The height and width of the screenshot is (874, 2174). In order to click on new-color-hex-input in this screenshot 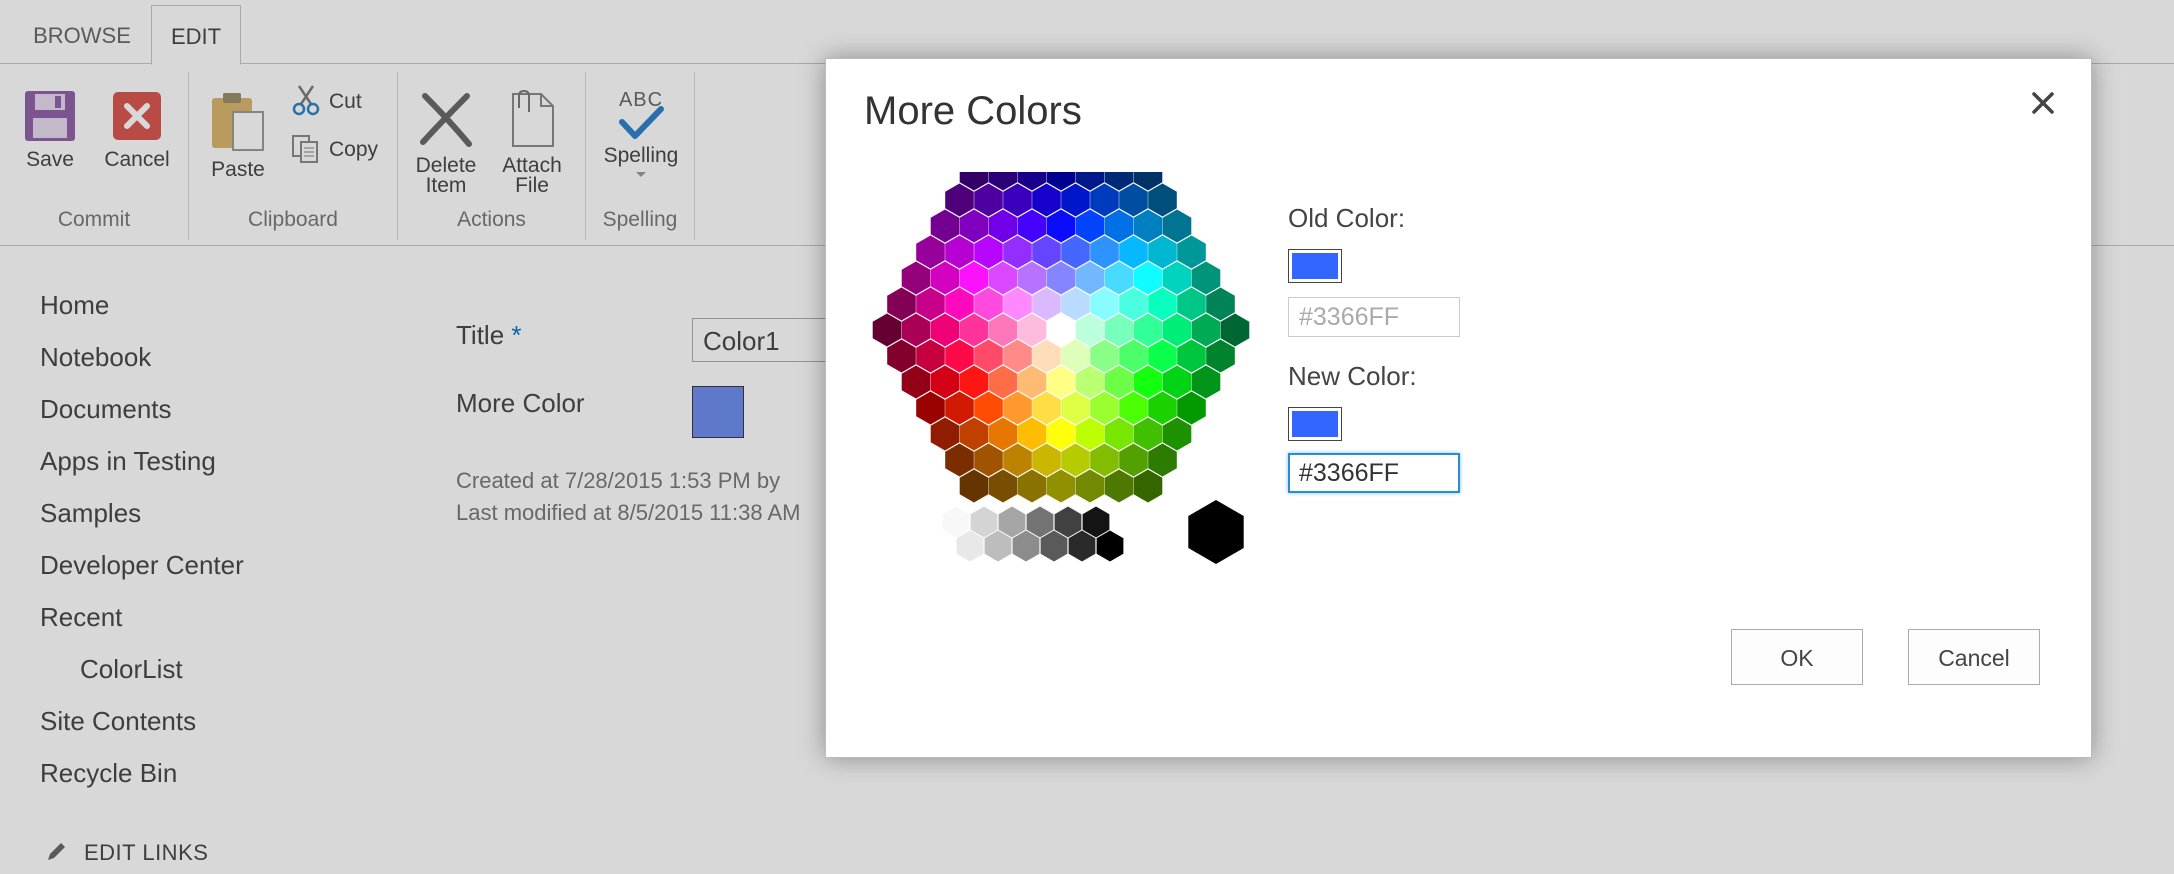, I will do `click(1374, 473)`.